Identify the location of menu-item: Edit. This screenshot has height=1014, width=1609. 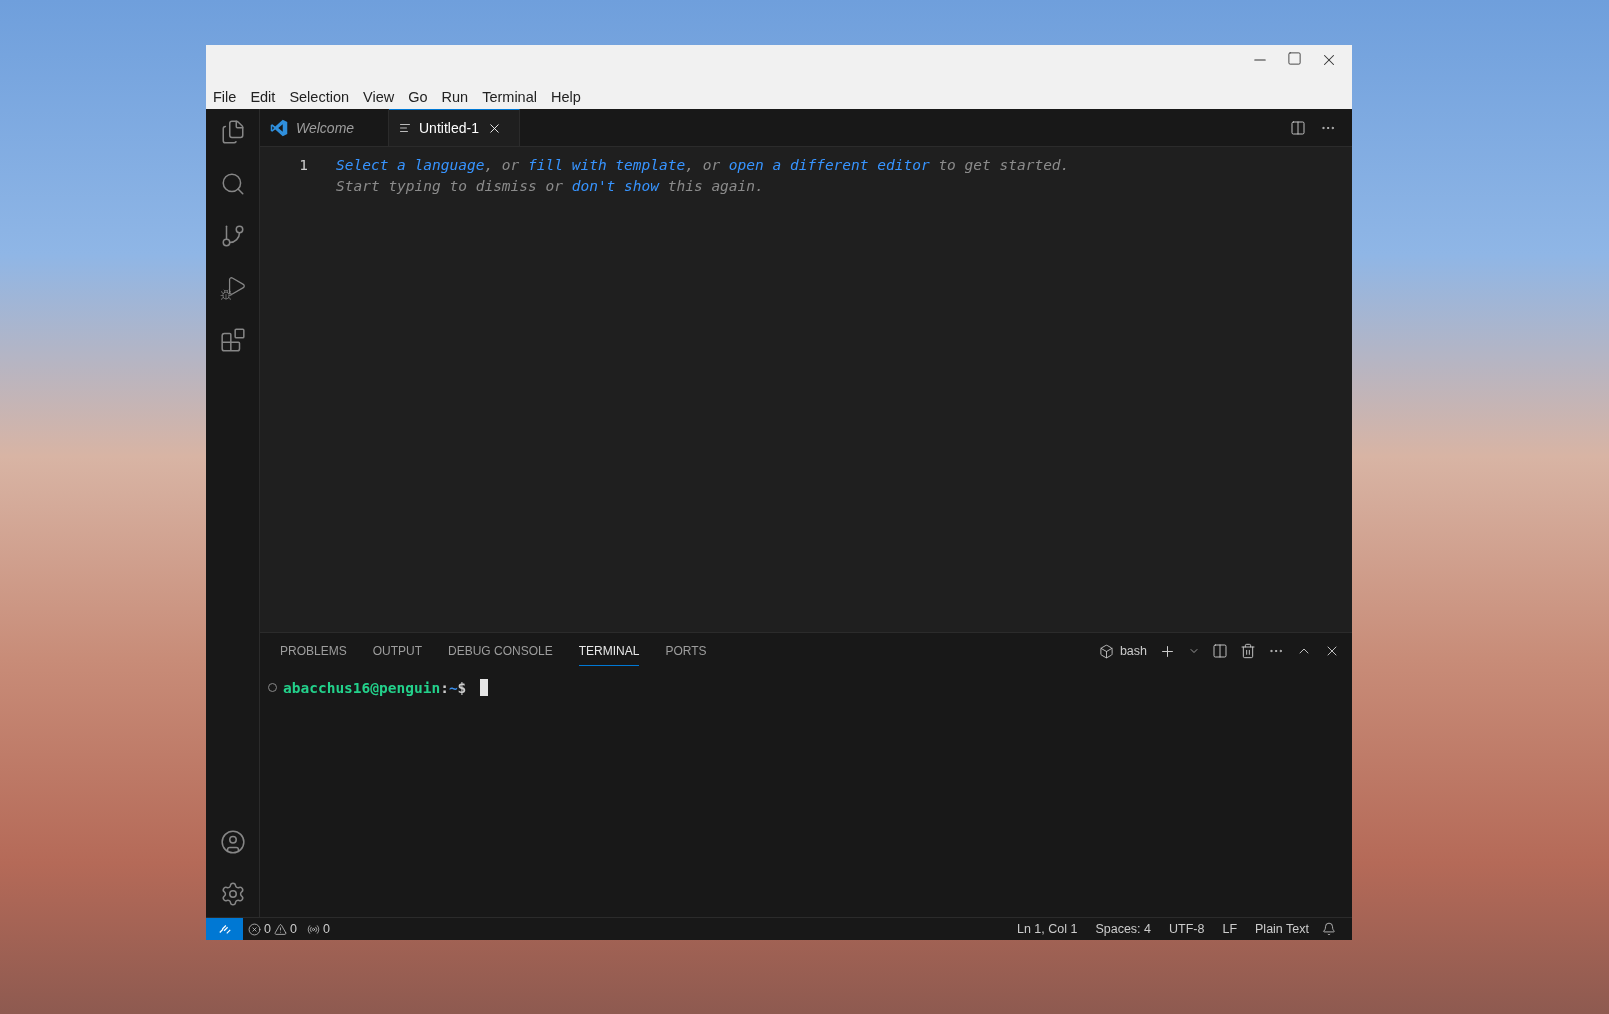
(266, 97).